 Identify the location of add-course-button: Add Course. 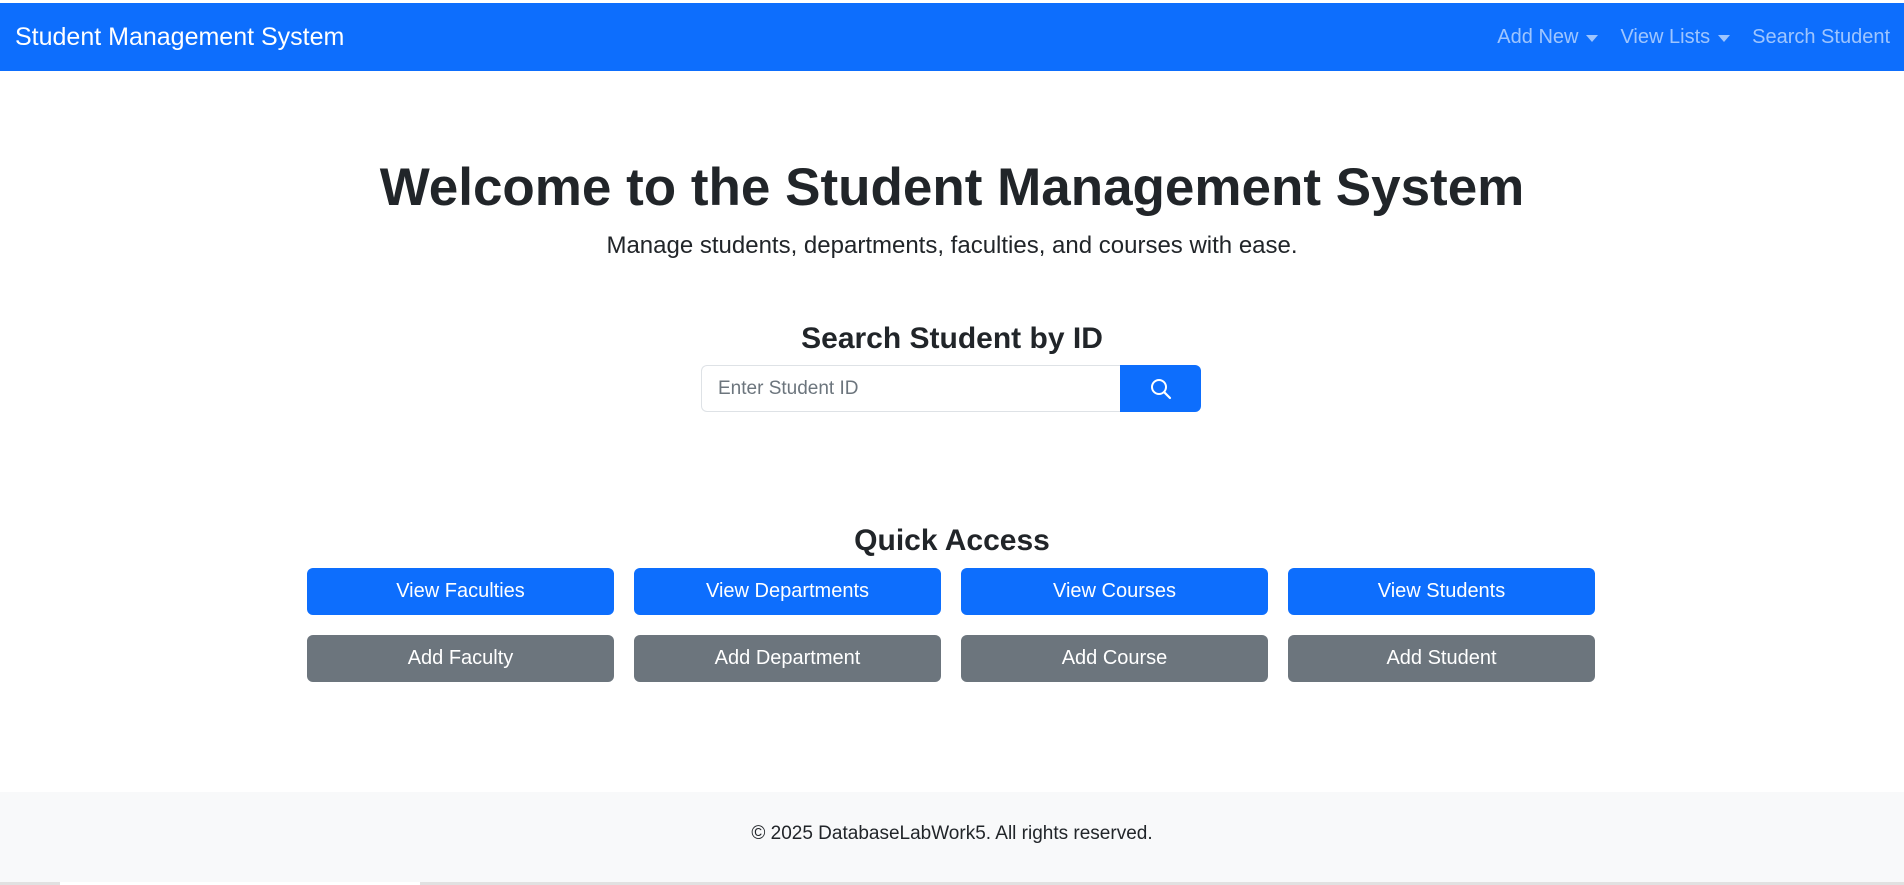
(1114, 658).